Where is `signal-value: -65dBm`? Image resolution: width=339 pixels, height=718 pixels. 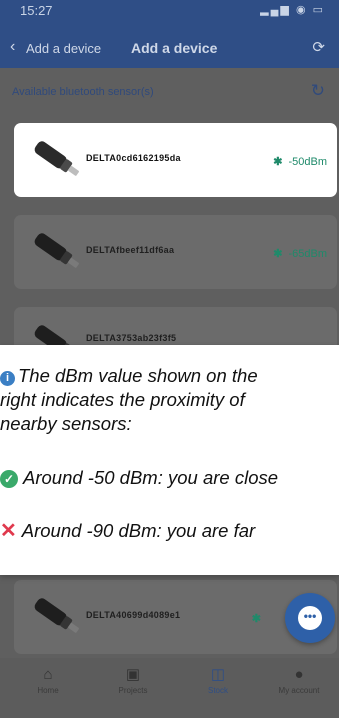 signal-value: -65dBm is located at coordinates (307, 254).